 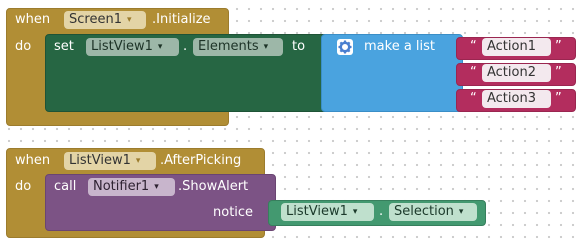 I want to click on text-value-action3: Action3, so click(x=516, y=99).